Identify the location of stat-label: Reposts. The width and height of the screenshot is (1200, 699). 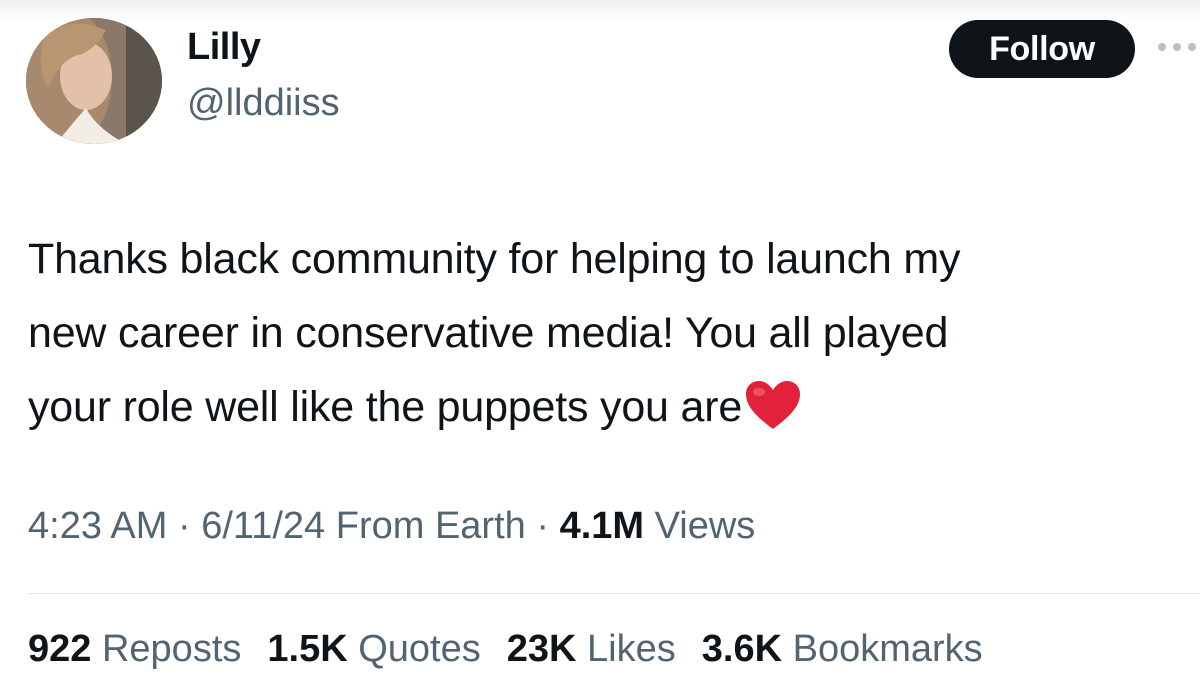
(171, 649).